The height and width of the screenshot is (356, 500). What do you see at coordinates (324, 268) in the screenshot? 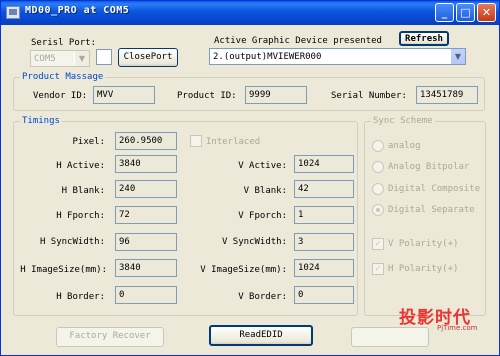
I see `v-imagesize-field: 1024` at bounding box center [324, 268].